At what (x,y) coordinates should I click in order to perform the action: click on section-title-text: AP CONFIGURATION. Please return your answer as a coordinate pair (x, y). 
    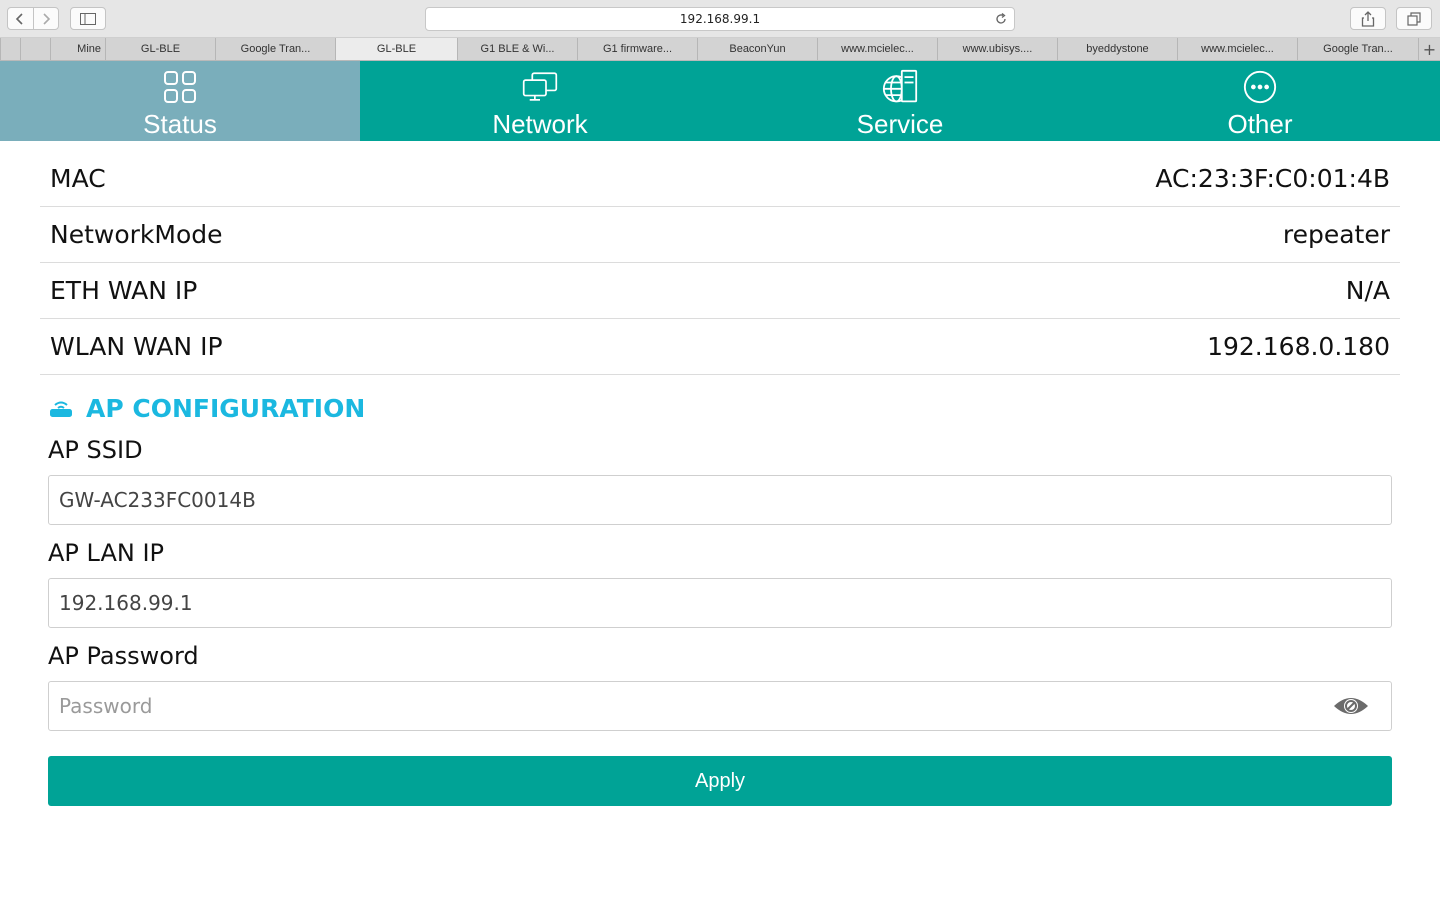
    Looking at the image, I should click on (226, 408).